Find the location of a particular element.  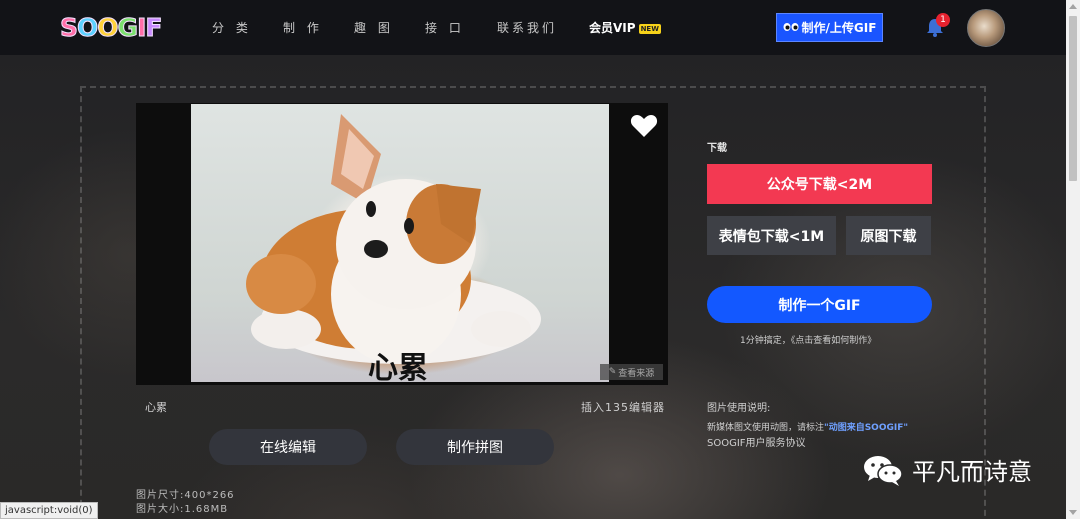

scroll-up-icon is located at coordinates (1073, 6).